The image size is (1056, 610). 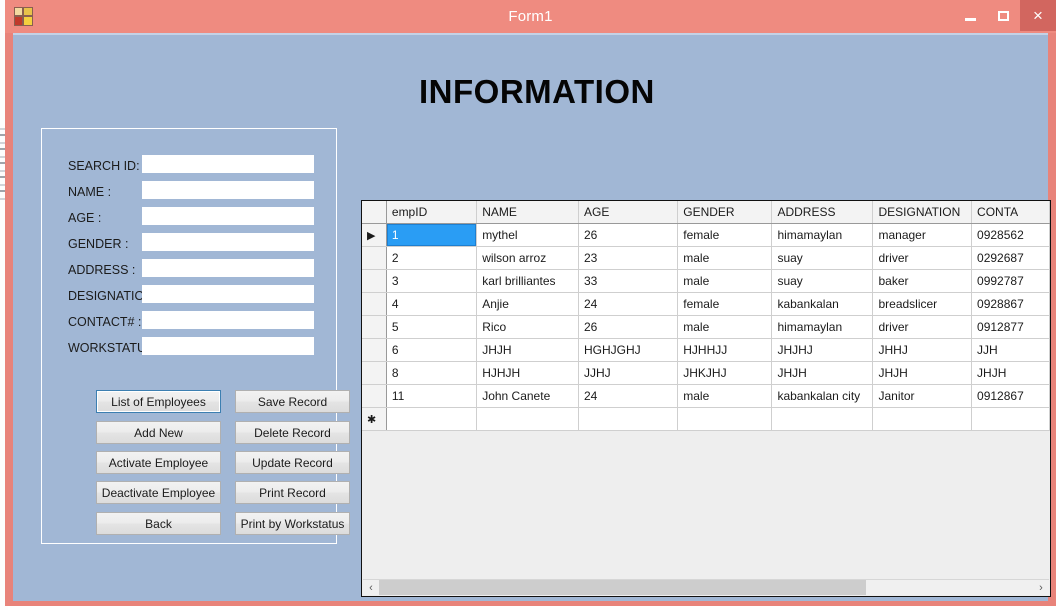 What do you see at coordinates (628, 373) in the screenshot?
I see `table-cell: JJHJ` at bounding box center [628, 373].